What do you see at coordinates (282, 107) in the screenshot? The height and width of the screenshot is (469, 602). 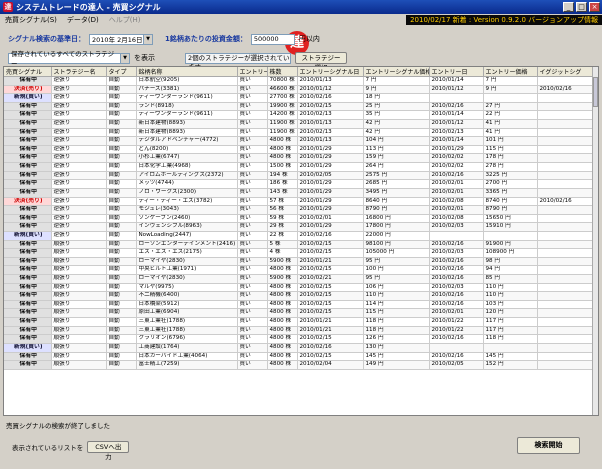 I see `row-shares: 19900 株` at bounding box center [282, 107].